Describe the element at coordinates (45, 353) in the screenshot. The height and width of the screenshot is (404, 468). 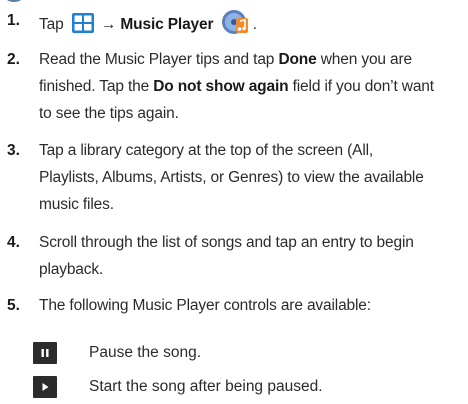
I see `pause-icon` at that location.